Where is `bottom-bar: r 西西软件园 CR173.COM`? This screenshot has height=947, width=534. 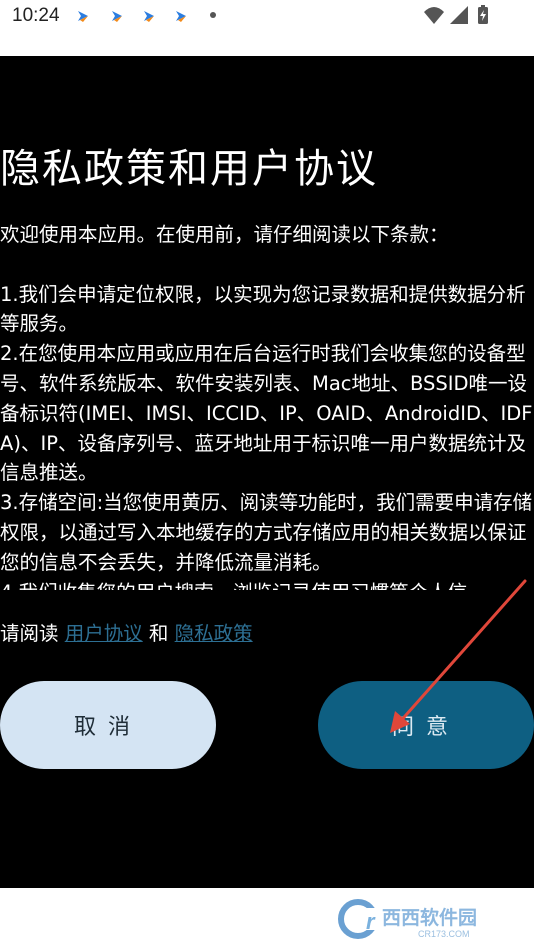
bottom-bar: r 西西软件园 CR173.COM is located at coordinates (267, 917).